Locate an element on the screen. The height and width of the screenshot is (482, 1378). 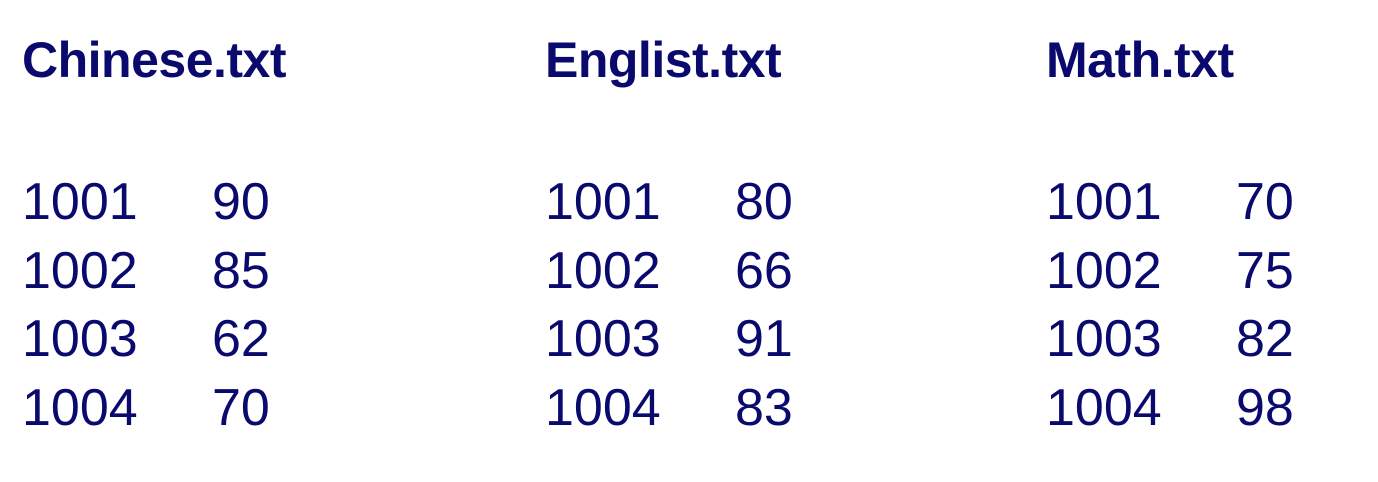
score-list: 1001 90 1002 85 1003 62 1004 70 is located at coordinates (167, 305).